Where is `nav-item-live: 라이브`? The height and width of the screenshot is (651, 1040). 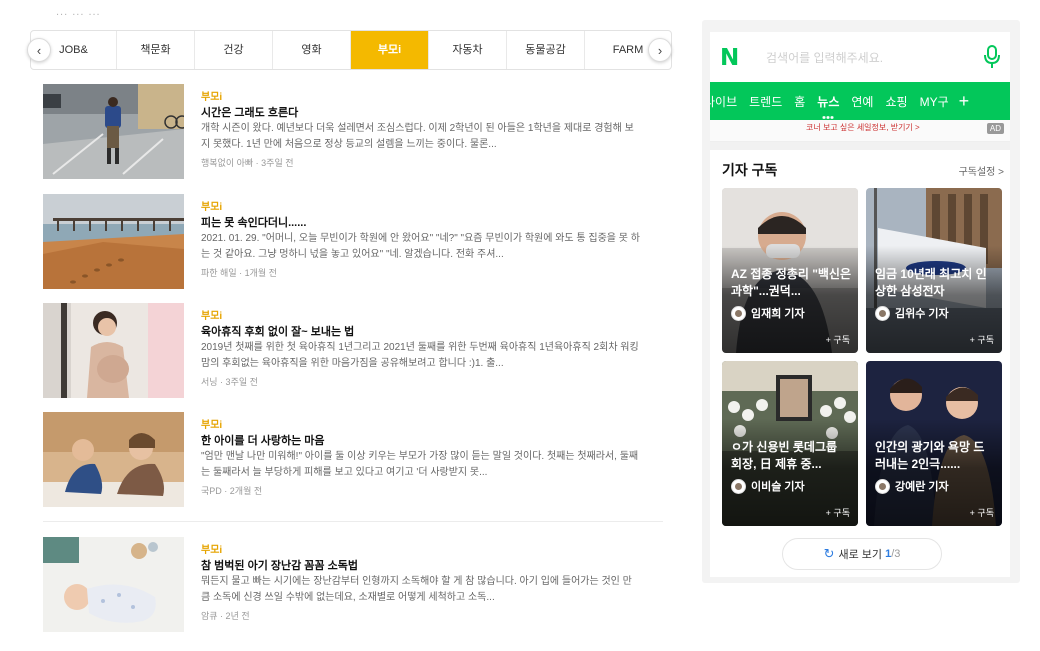 nav-item-live: 라이브 is located at coordinates (726, 101).